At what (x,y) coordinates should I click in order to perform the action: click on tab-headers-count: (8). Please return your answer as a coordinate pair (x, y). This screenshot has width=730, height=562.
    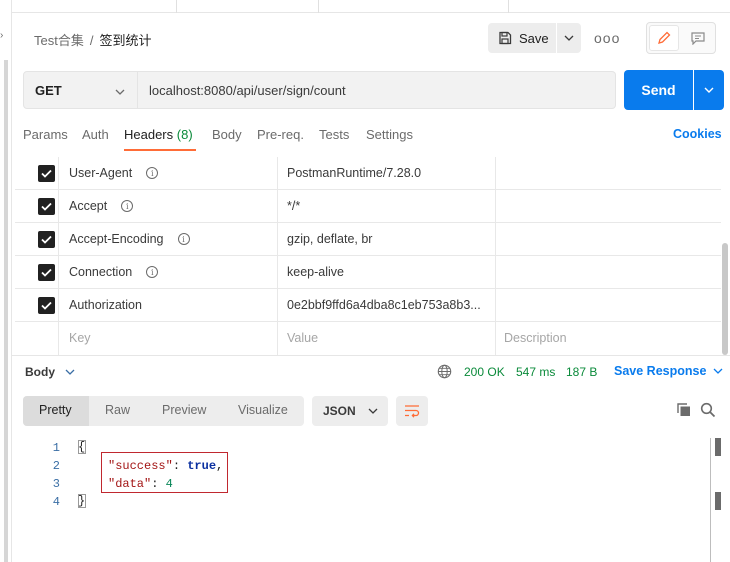
    Looking at the image, I should click on (184, 134).